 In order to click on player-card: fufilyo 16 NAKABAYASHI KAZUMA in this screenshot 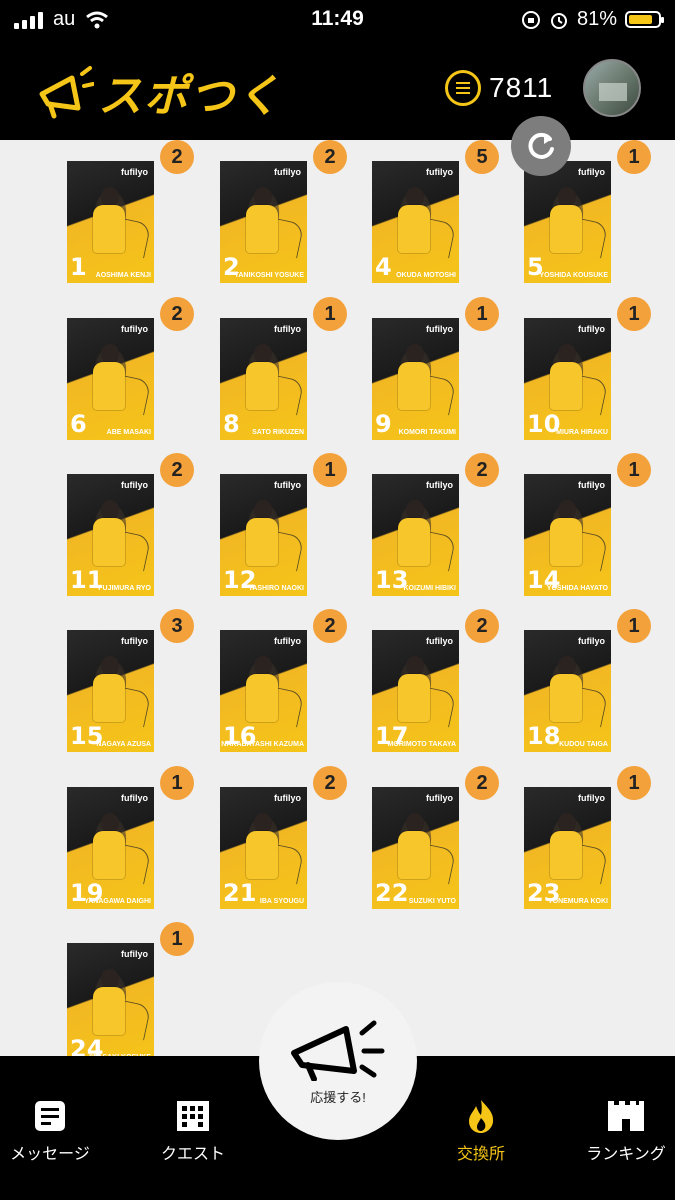, I will do `click(263, 691)`.